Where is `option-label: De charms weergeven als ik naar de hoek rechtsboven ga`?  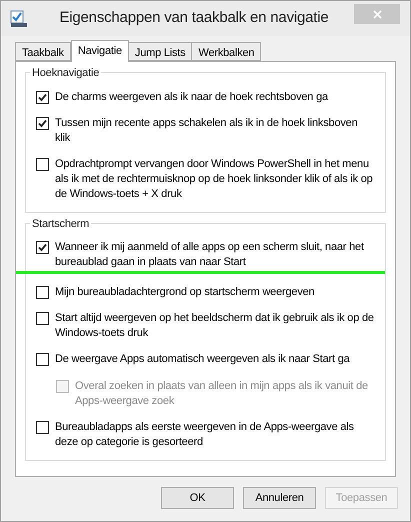
option-label: De charms weergeven als ik naar de hoek rechtsboven ga is located at coordinates (191, 97).